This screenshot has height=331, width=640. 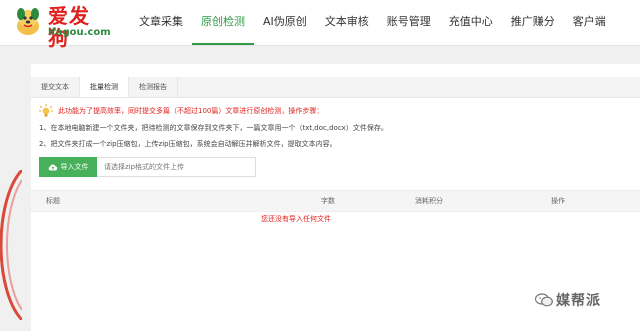 I want to click on tab-check-report: 检测报告, so click(x=153, y=87).